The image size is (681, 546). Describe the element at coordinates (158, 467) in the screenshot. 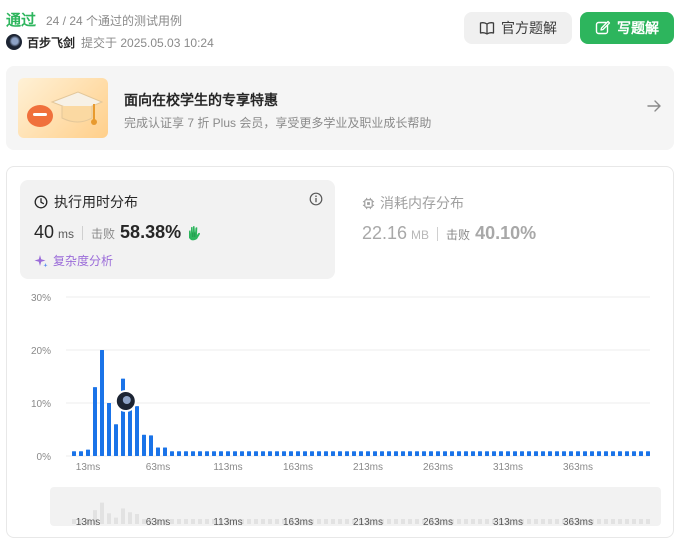

I see `x-tick-label: 63ms` at that location.